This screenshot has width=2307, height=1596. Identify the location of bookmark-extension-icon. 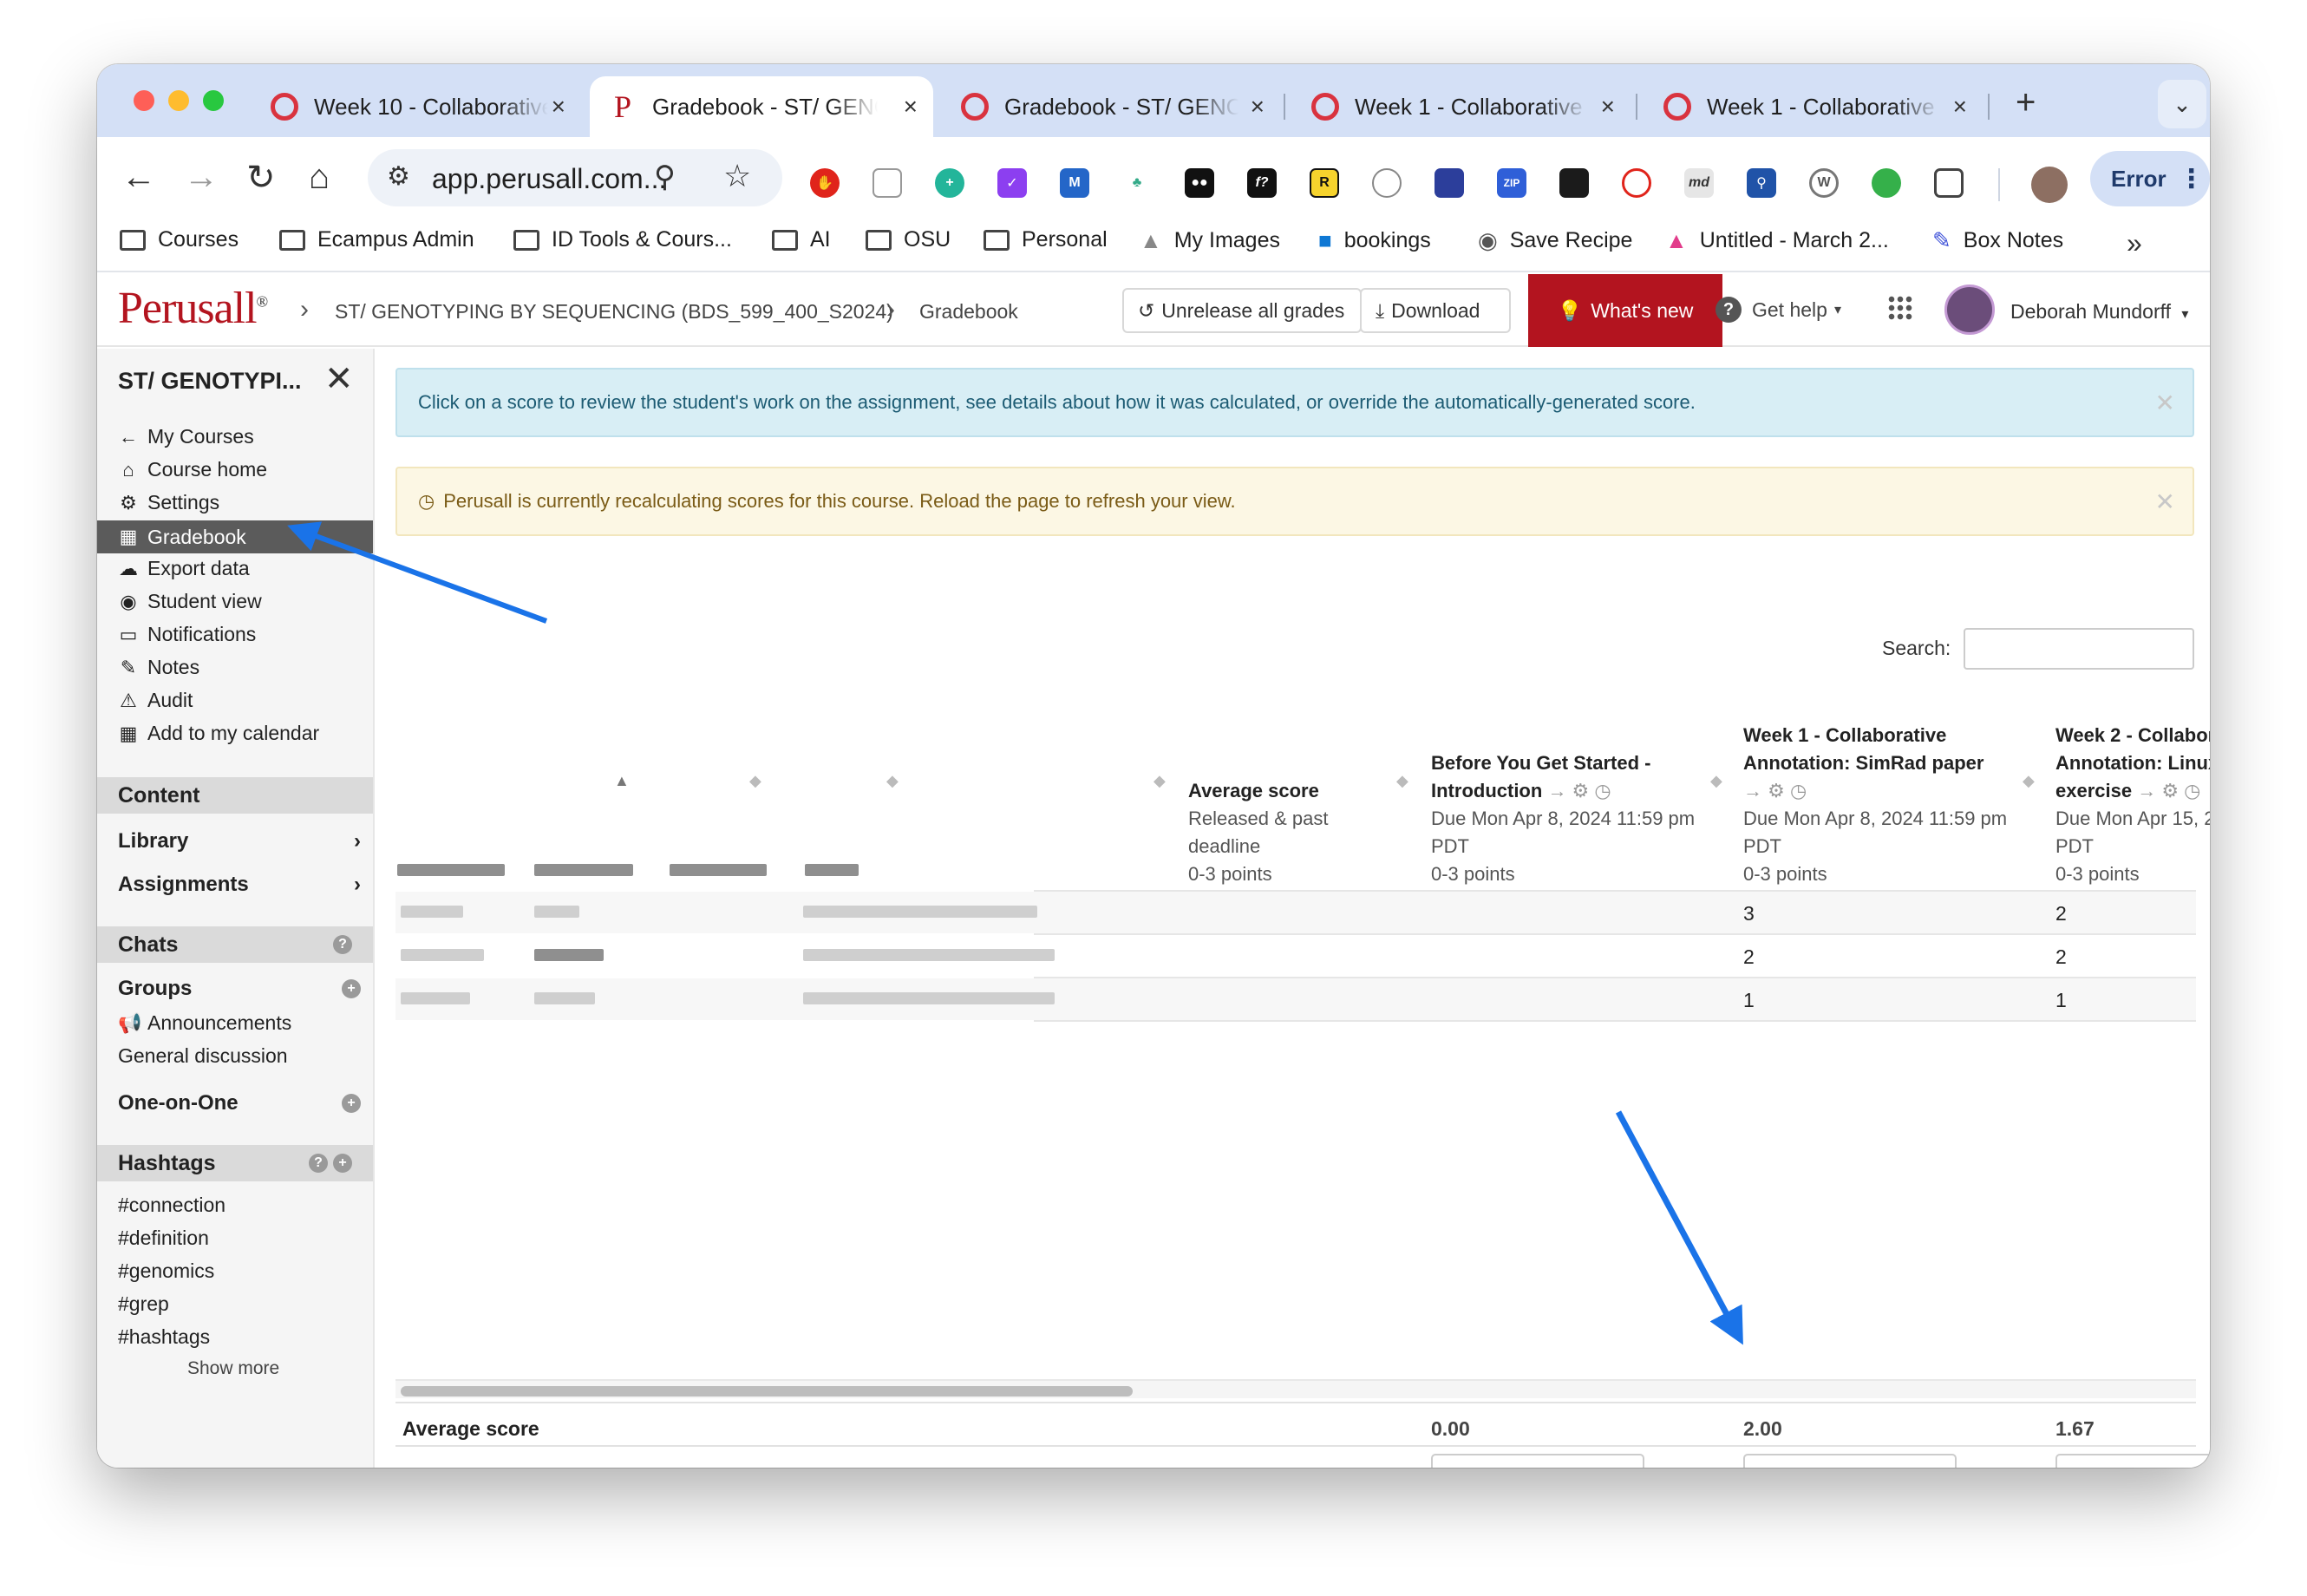
(1449, 183).